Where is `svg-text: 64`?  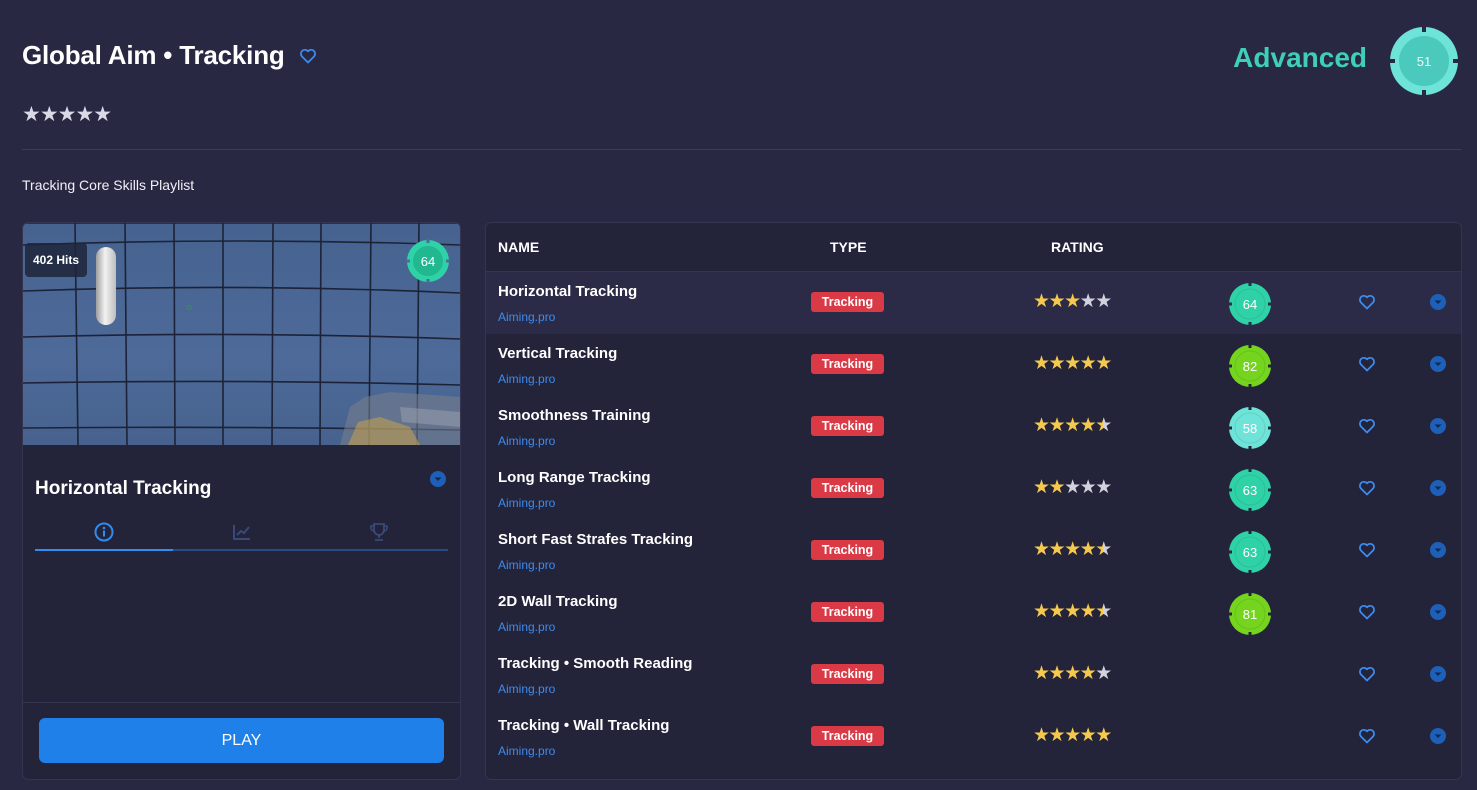
svg-text: 64 is located at coordinates (1250, 304).